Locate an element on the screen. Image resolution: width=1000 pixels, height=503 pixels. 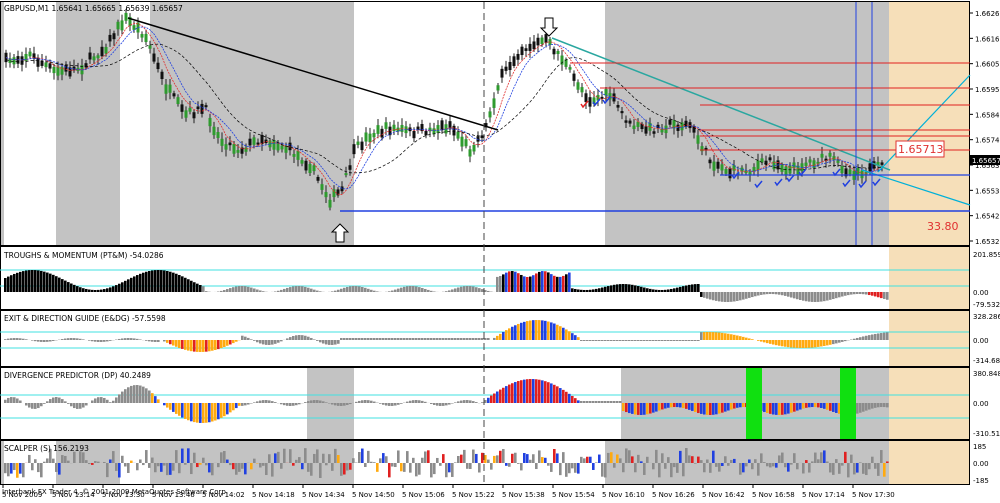
price-tick-label: 1.65425 is located at coordinates (987, 217).